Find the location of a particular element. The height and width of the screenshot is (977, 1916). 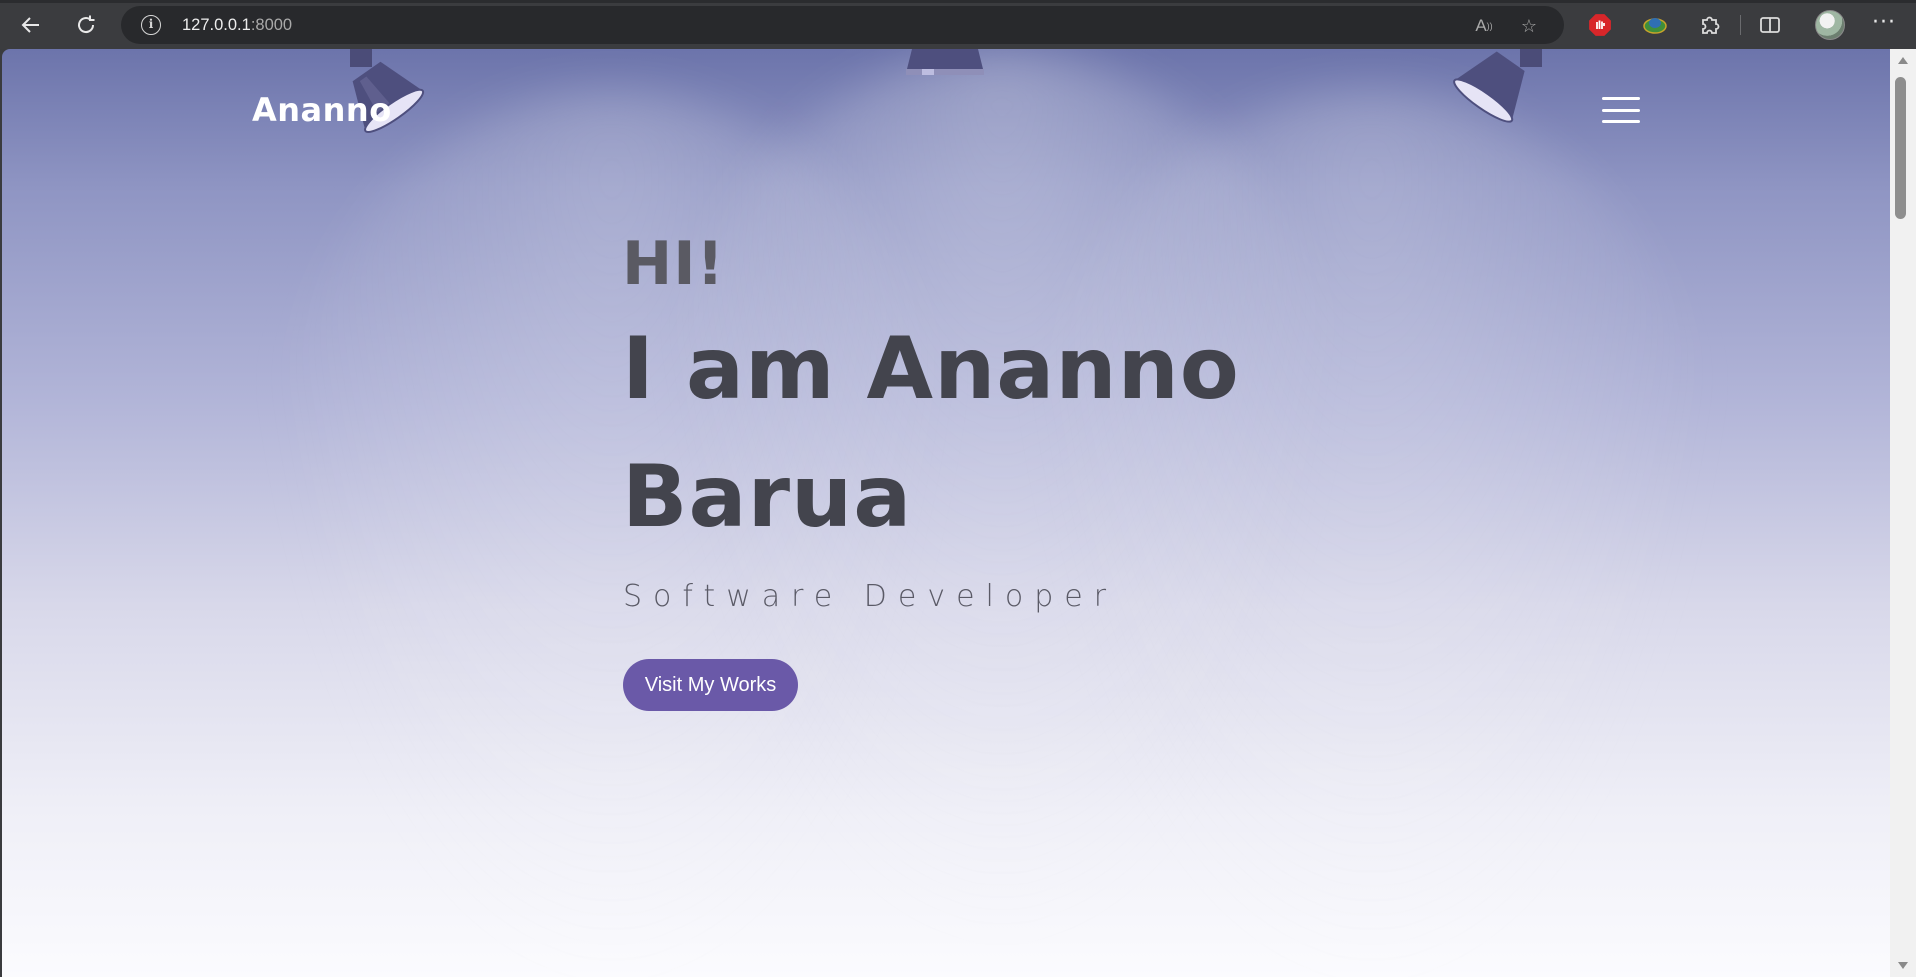

browser-toolbar: i 127.0.0.1:8000 A)) ☆ ··· is located at coordinates (958, 24).